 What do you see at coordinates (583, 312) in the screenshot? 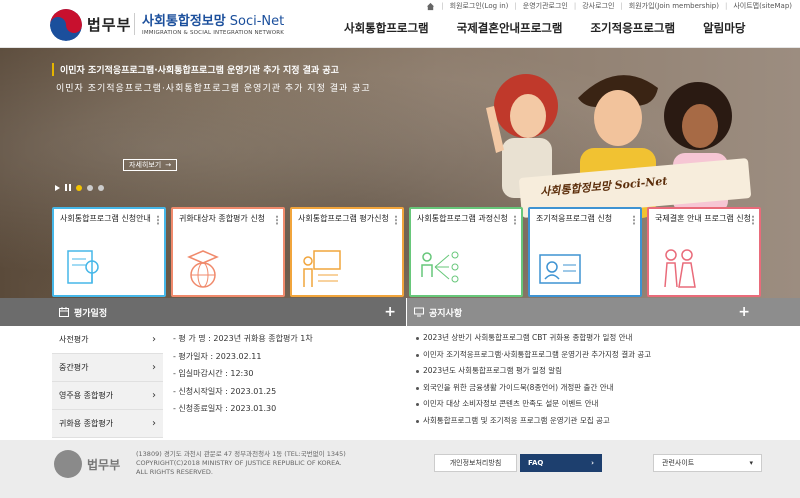
I see `notice-header: 공지사항 +` at bounding box center [583, 312].